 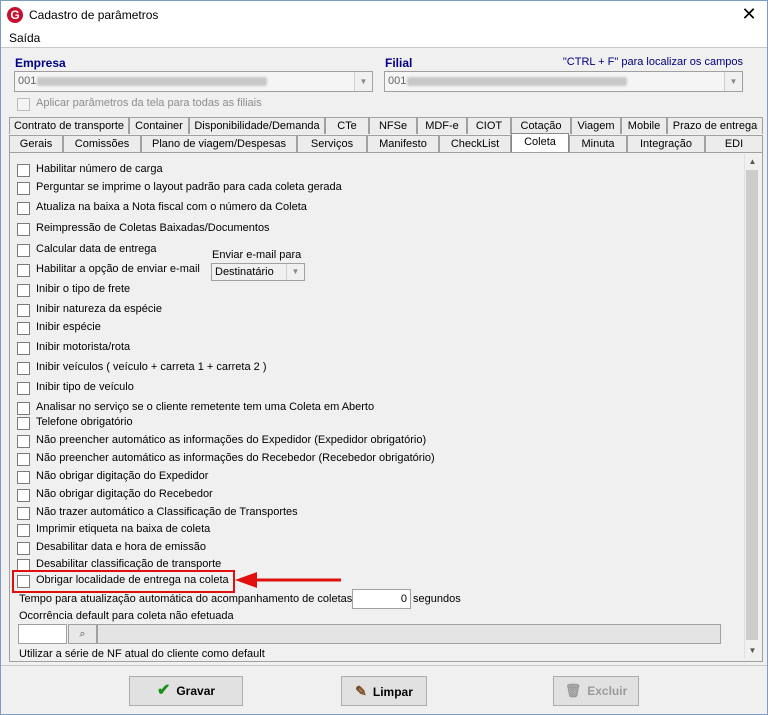 I want to click on tab-cte: CTe, so click(x=347, y=125).